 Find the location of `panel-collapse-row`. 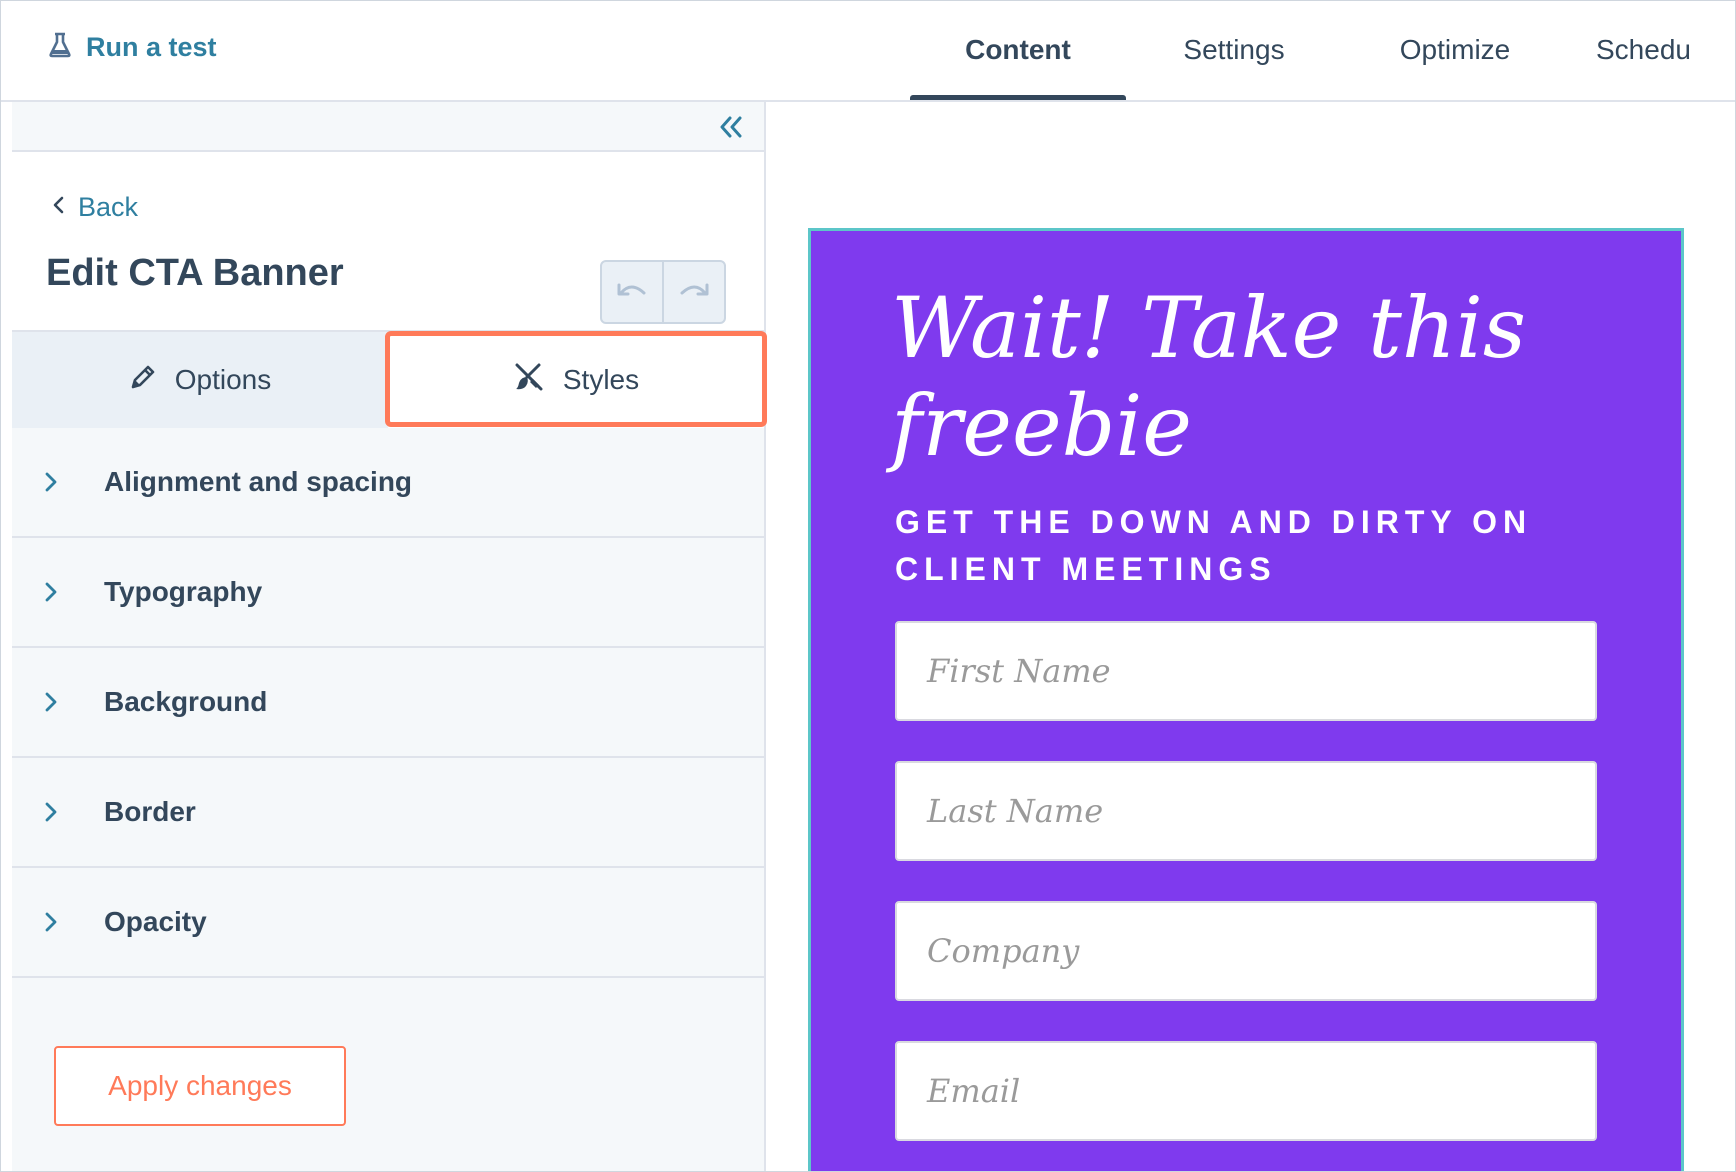

panel-collapse-row is located at coordinates (388, 127).